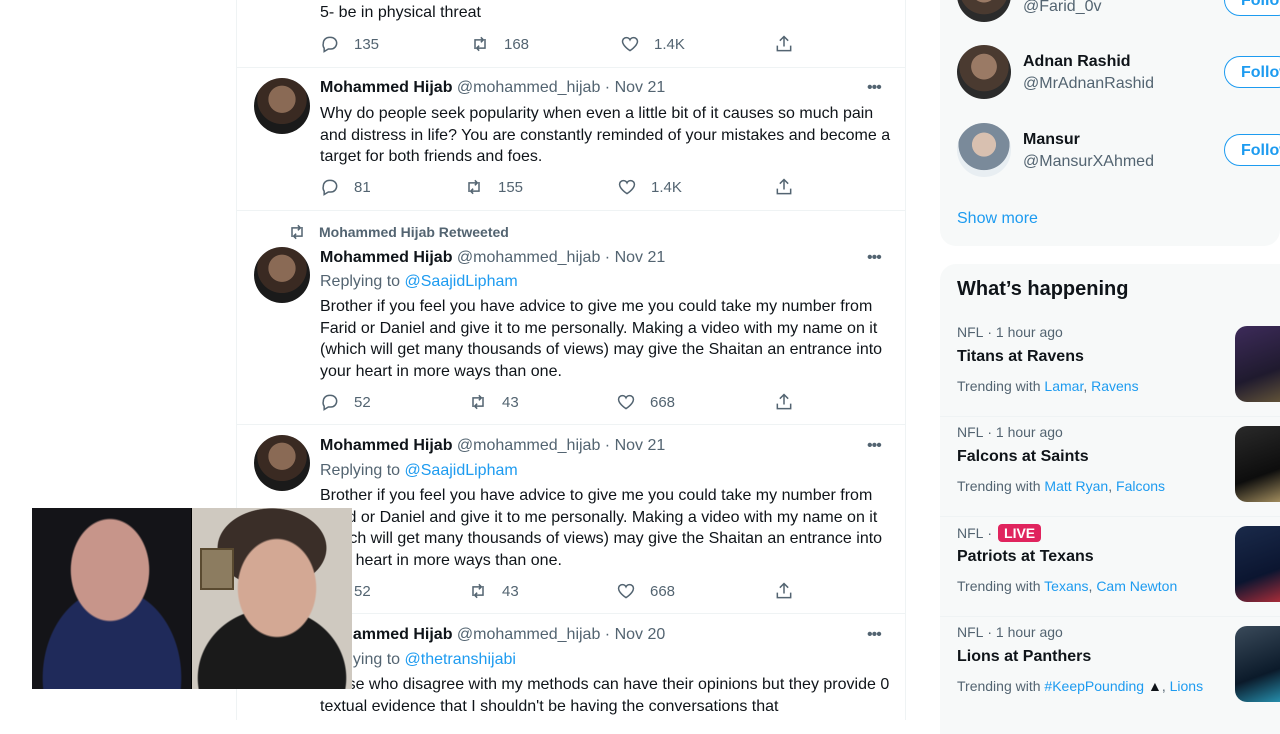 This screenshot has width=1280, height=734. I want to click on retweet-button: 168, so click(499, 44).